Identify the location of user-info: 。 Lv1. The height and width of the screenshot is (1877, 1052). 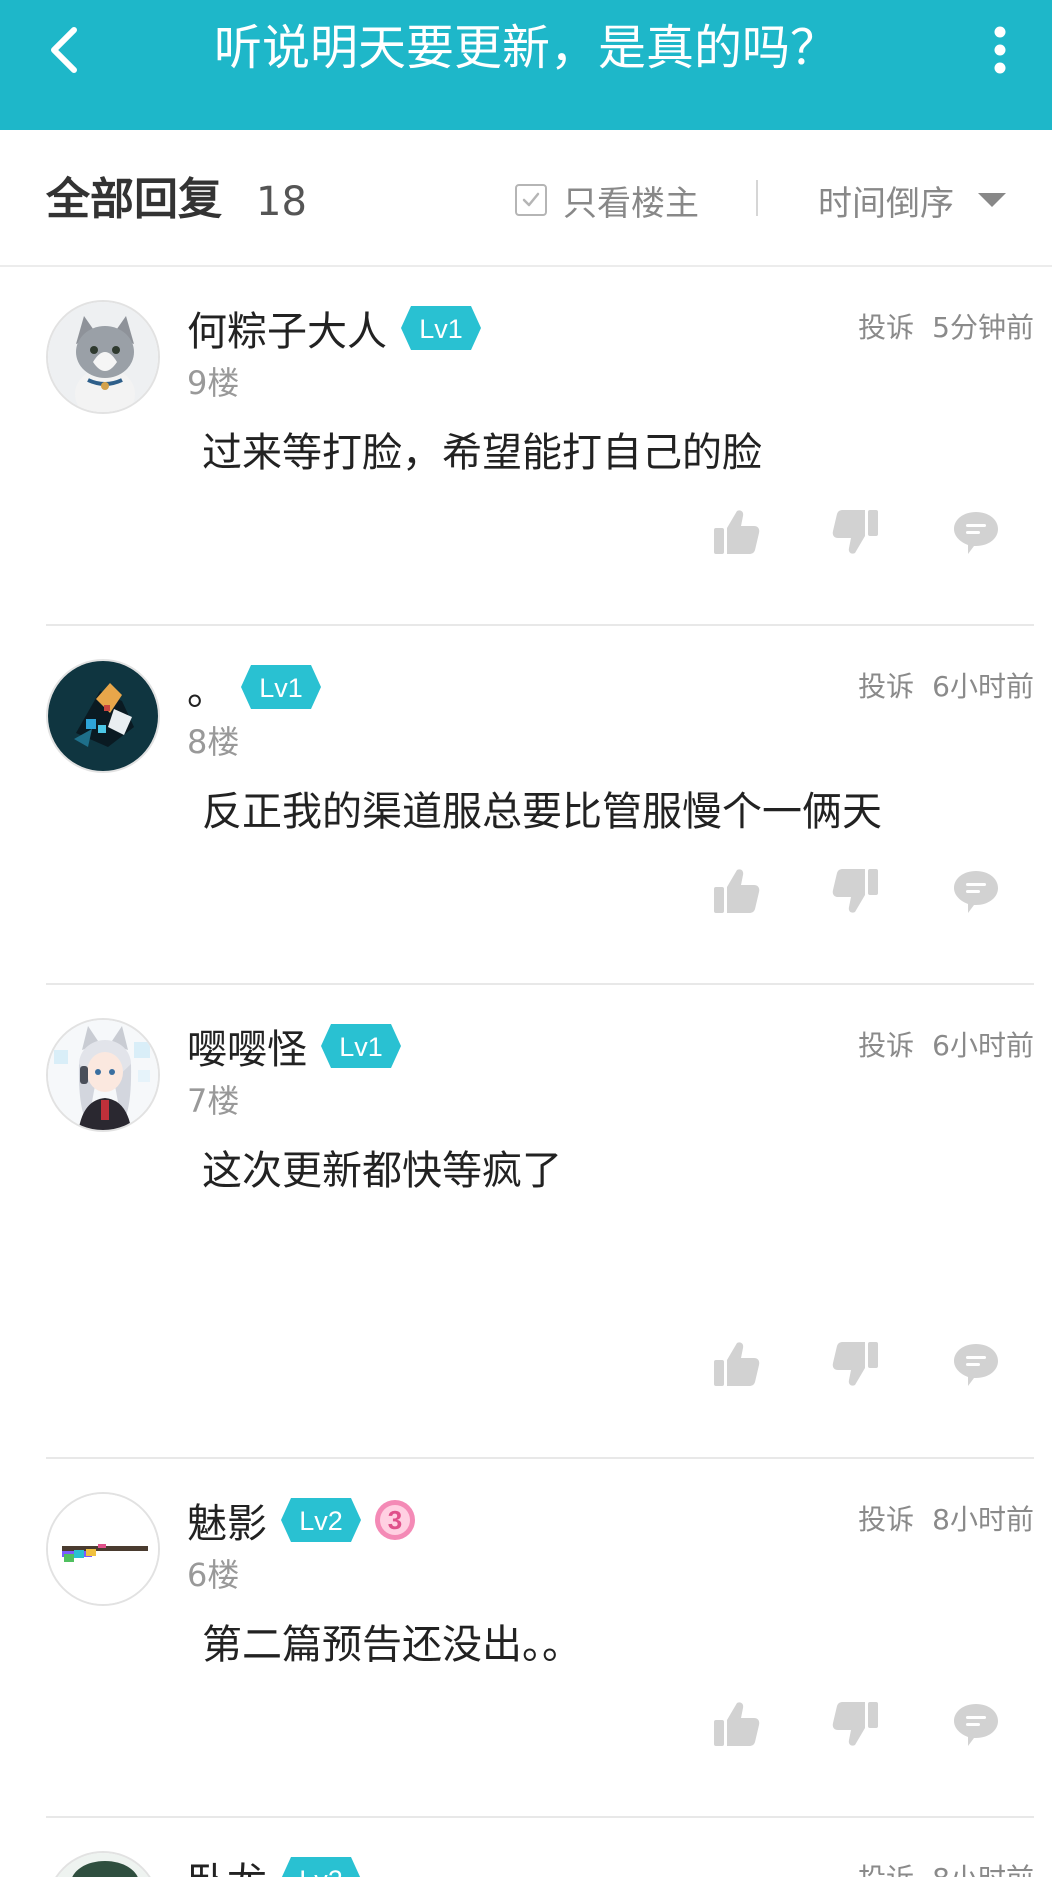
(254, 687).